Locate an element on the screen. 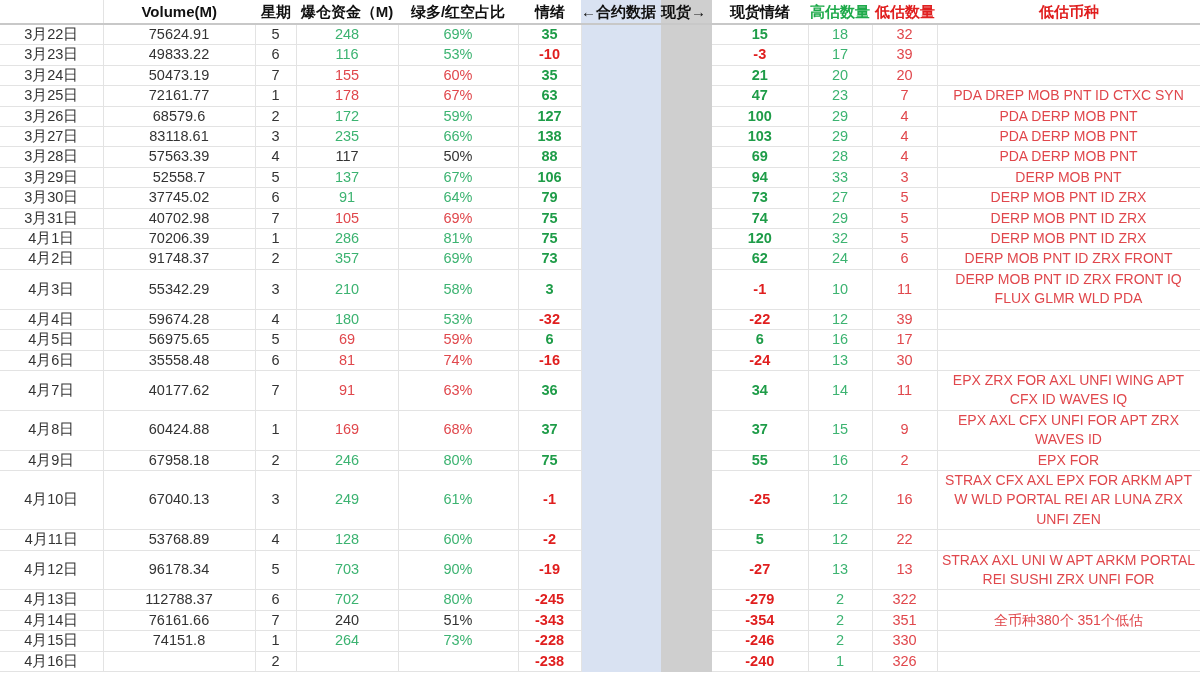 Image resolution: width=1200 pixels, height=677 pixels. table-cell: 56975.65 is located at coordinates (179, 339).